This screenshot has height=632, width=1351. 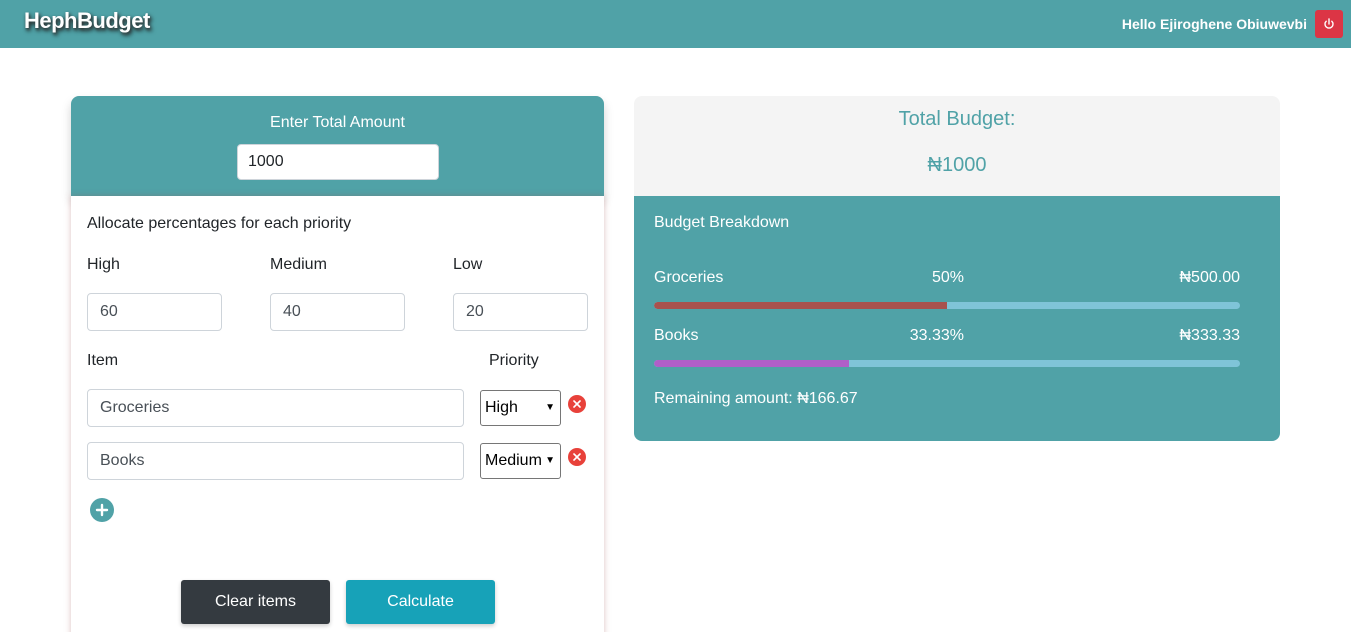 What do you see at coordinates (1210, 277) in the screenshot?
I see `breakdown-item-amount: ₦500.00` at bounding box center [1210, 277].